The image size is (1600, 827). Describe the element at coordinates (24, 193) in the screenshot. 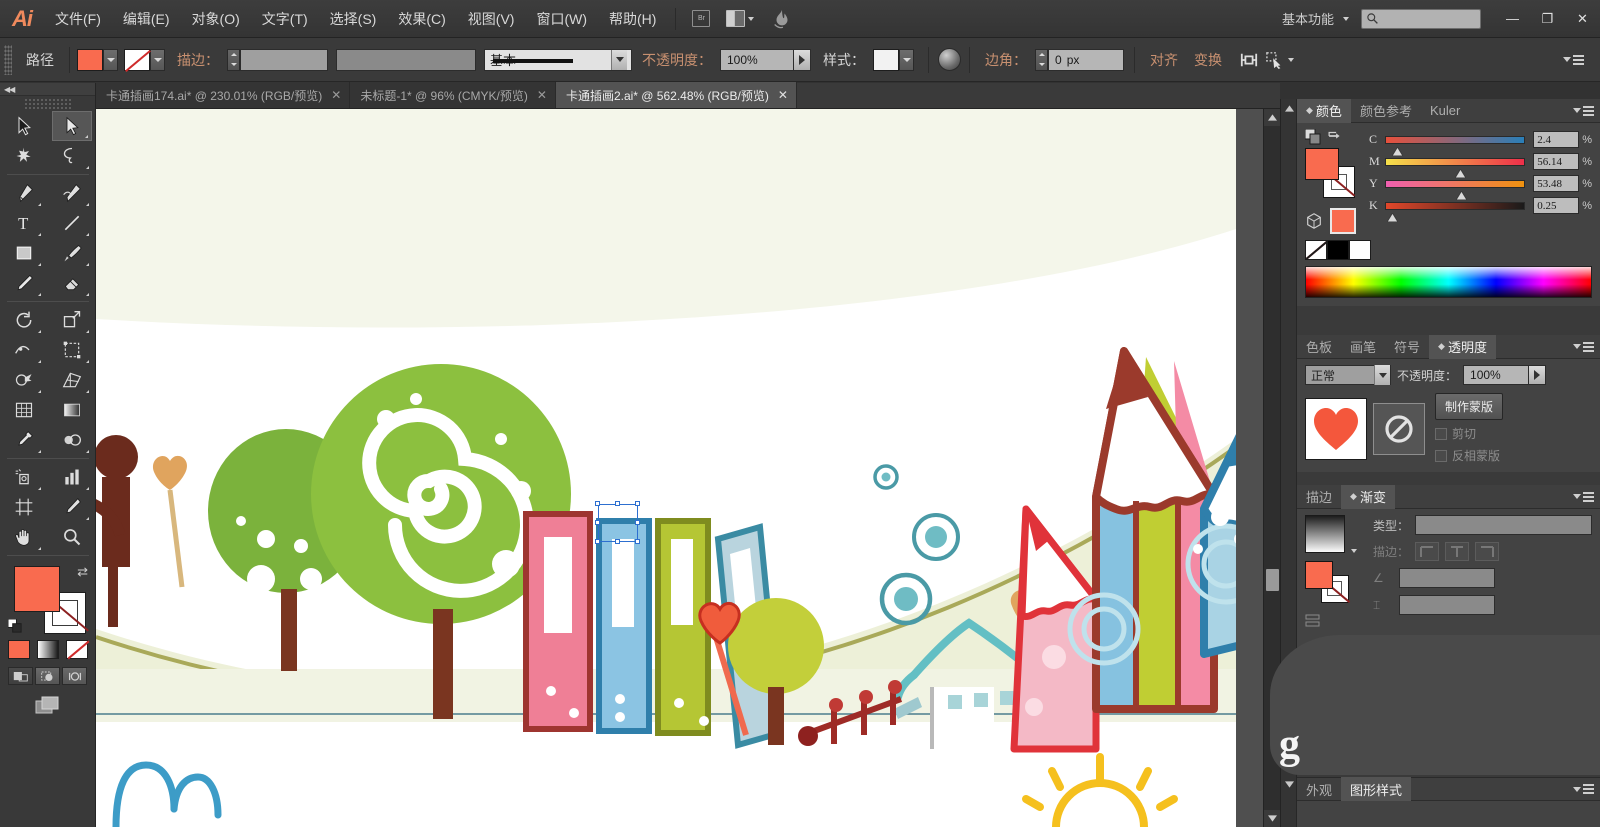

I see `pen-tool` at that location.